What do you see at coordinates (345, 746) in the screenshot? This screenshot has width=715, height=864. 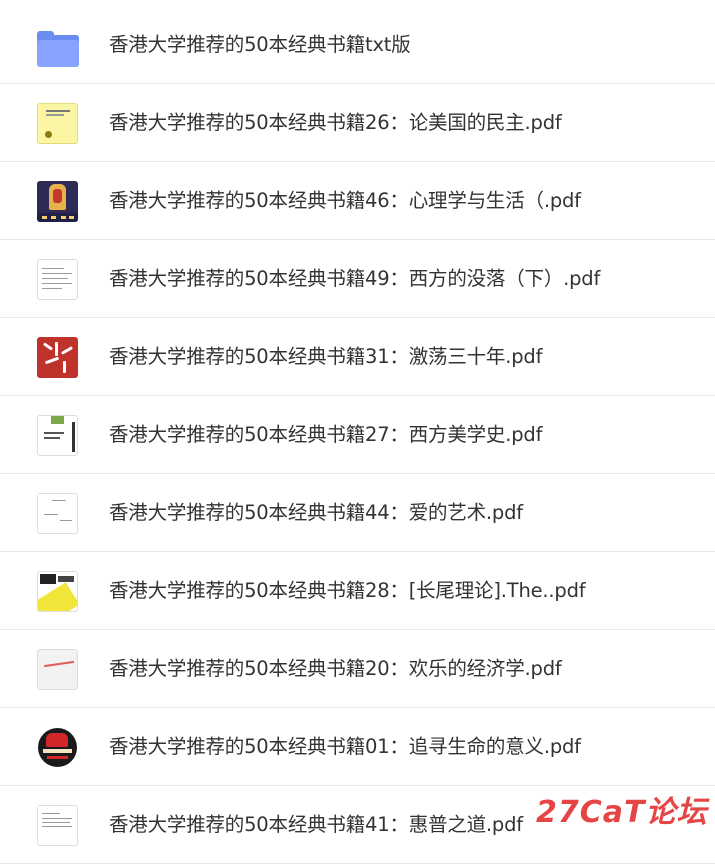 I see `file-name: 香港大学推荐的50本经典书籍01：追寻生命的意义.pdf` at bounding box center [345, 746].